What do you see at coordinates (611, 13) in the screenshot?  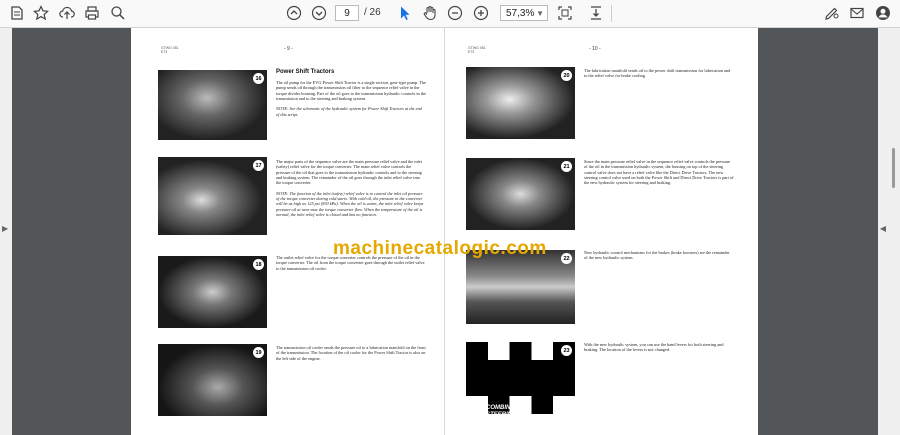 I see `toolbar-divider` at bounding box center [611, 13].